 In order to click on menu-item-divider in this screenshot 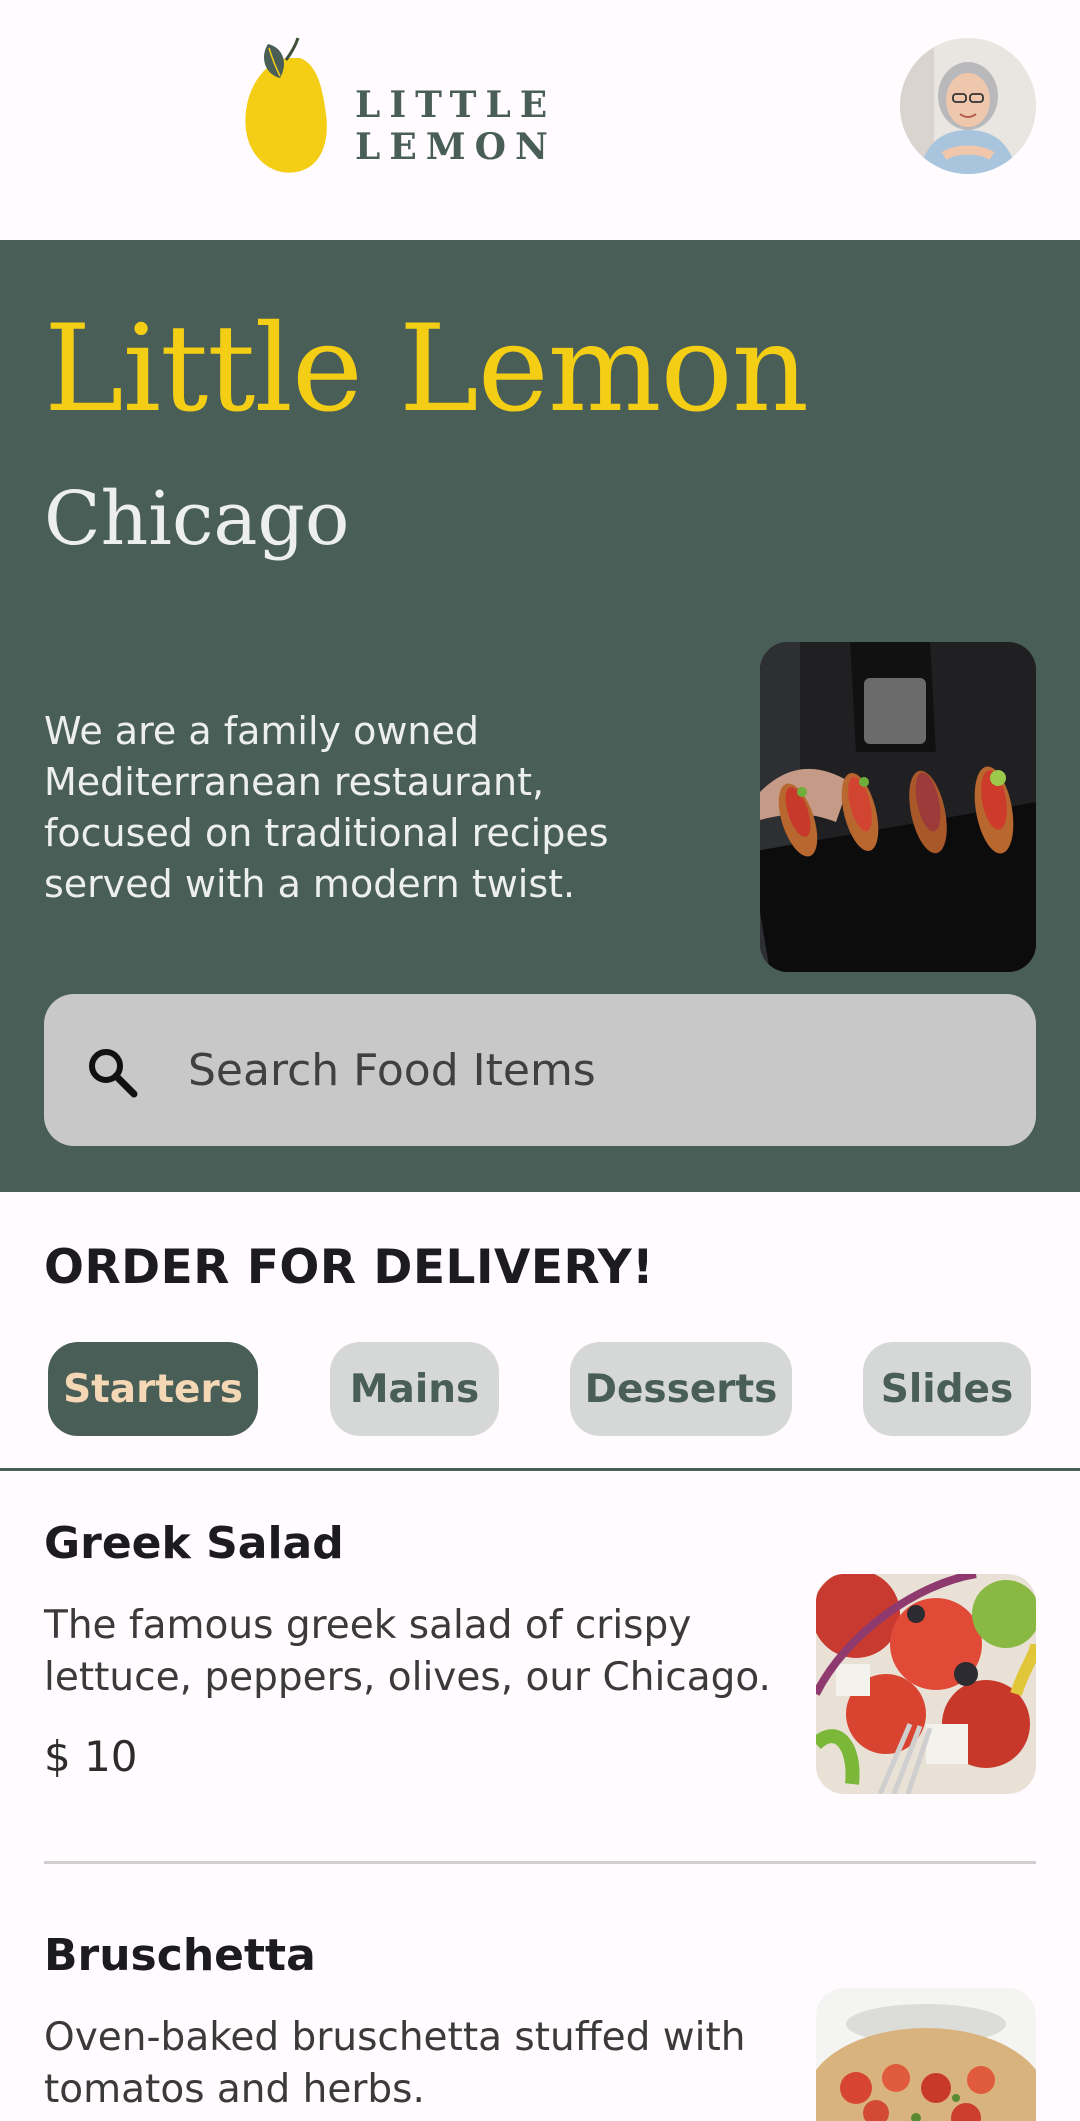, I will do `click(540, 1862)`.